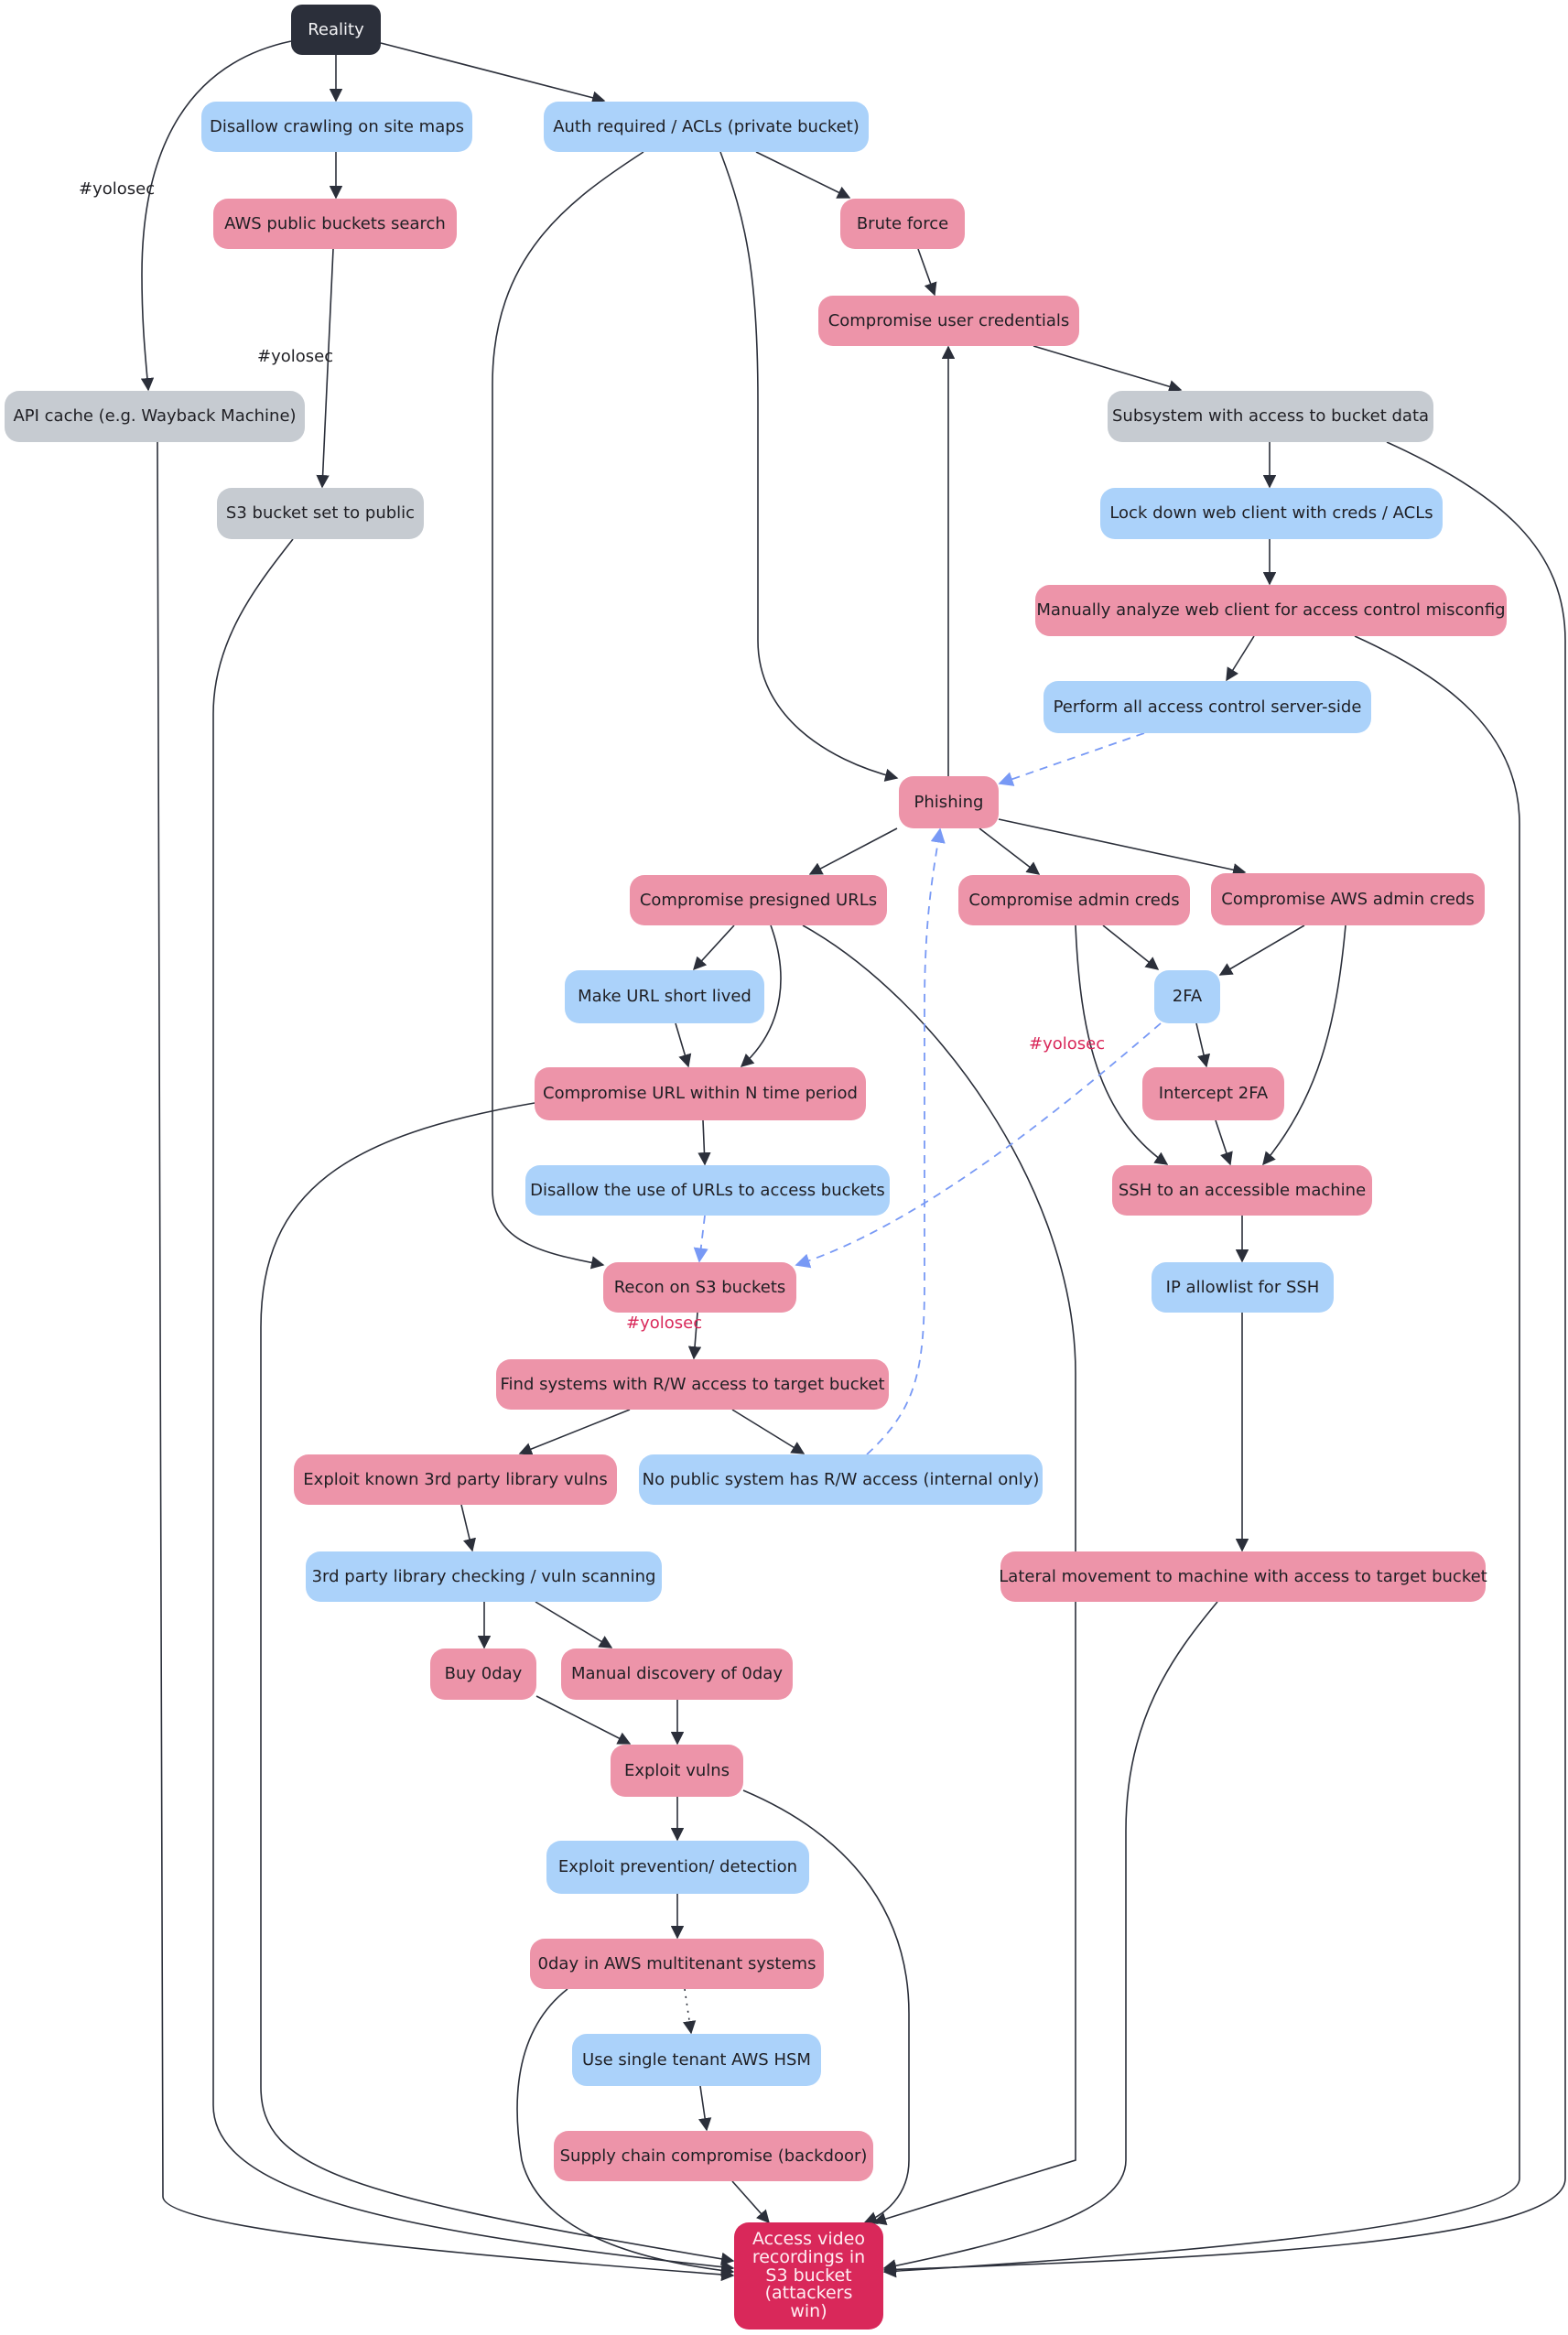 The height and width of the screenshot is (2335, 1568). Describe the element at coordinates (584, 1720) in the screenshot. I see `edge-buy-0day-to-exploit-vulns` at that location.